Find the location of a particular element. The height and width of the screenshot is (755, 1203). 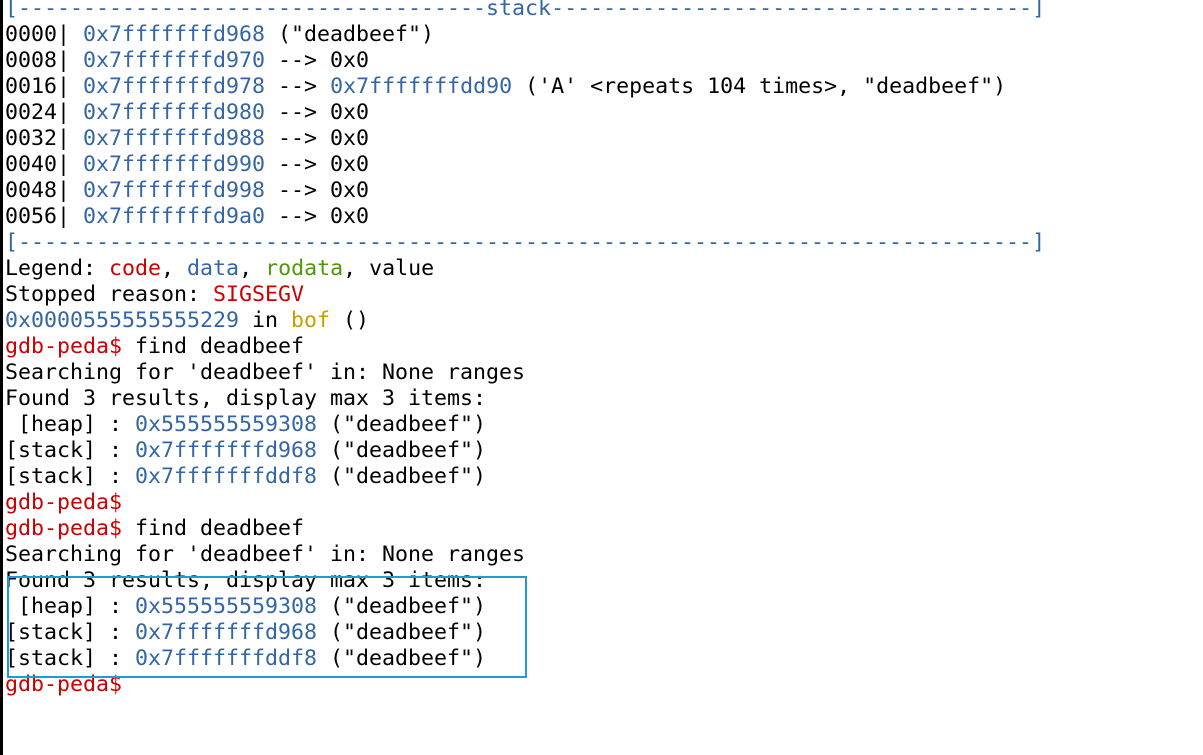

stack-address: 0x7fffffffd988 is located at coordinates (174, 138).